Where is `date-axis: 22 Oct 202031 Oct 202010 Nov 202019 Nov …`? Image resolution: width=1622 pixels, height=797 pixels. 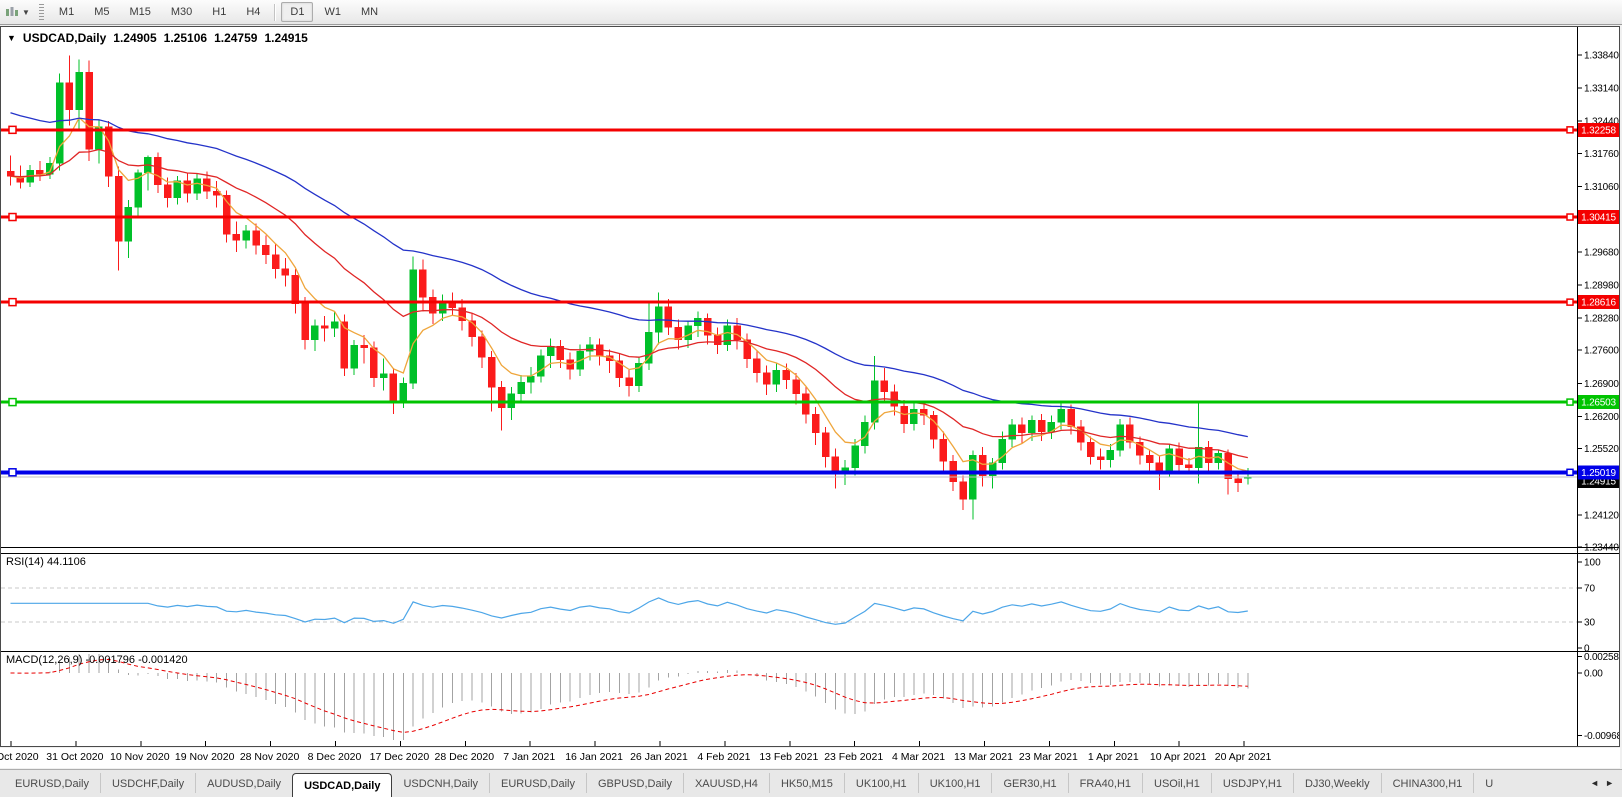
date-axis: 22 Oct 202031 Oct 202010 Nov 202019 Nov … is located at coordinates (810, 758).